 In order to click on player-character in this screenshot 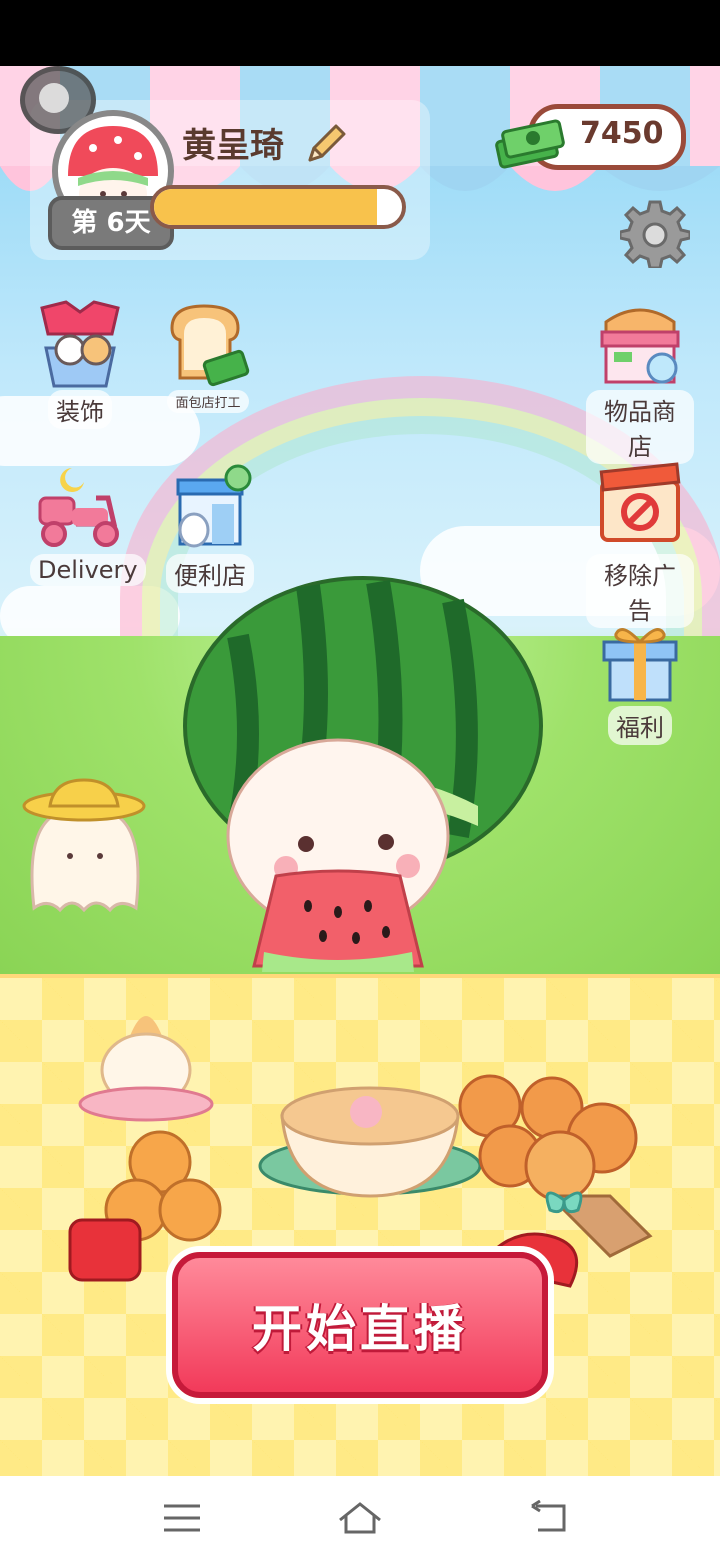, I will do `click(363, 776)`.